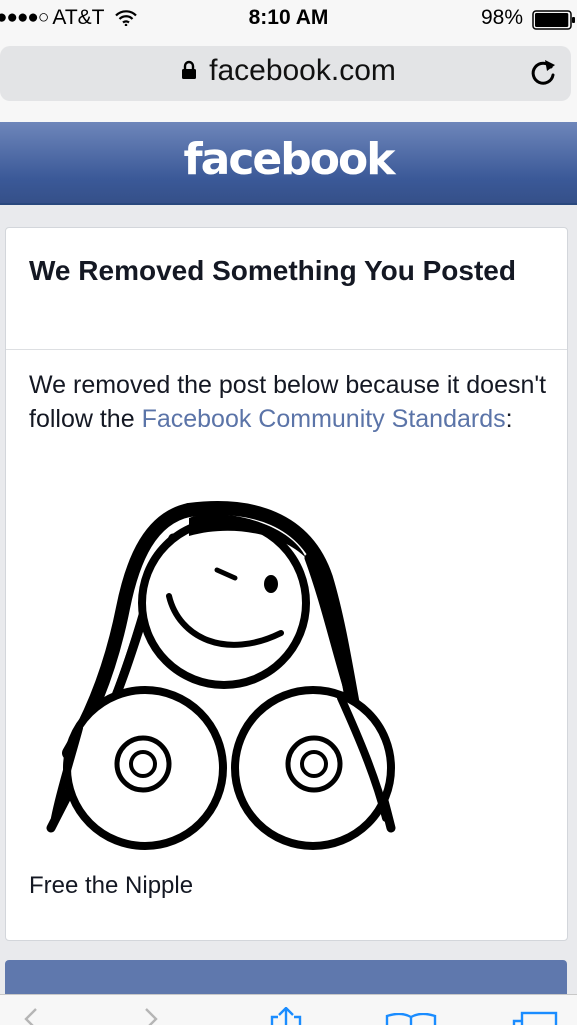  I want to click on facebook-logo: facebook, so click(288, 159).